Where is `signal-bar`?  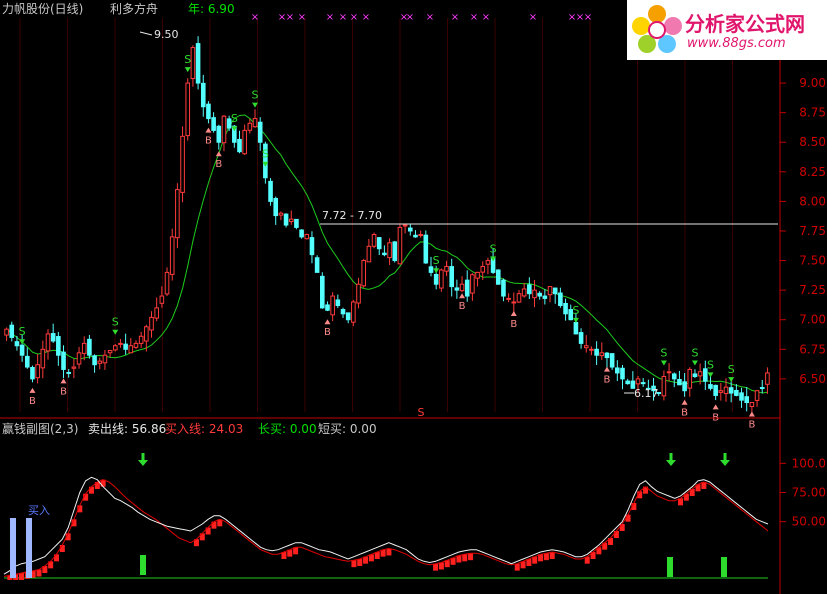 signal-bar is located at coordinates (724, 567).